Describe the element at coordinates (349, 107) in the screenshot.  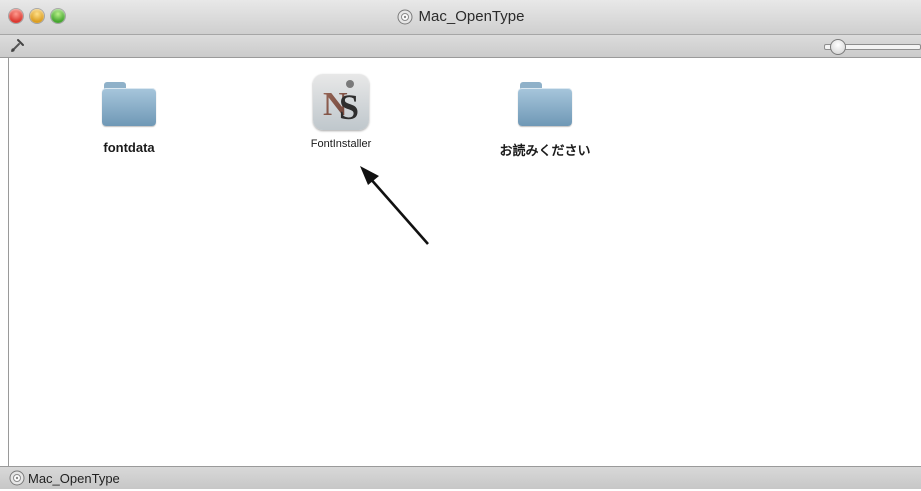
I see `svg-text: S` at that location.